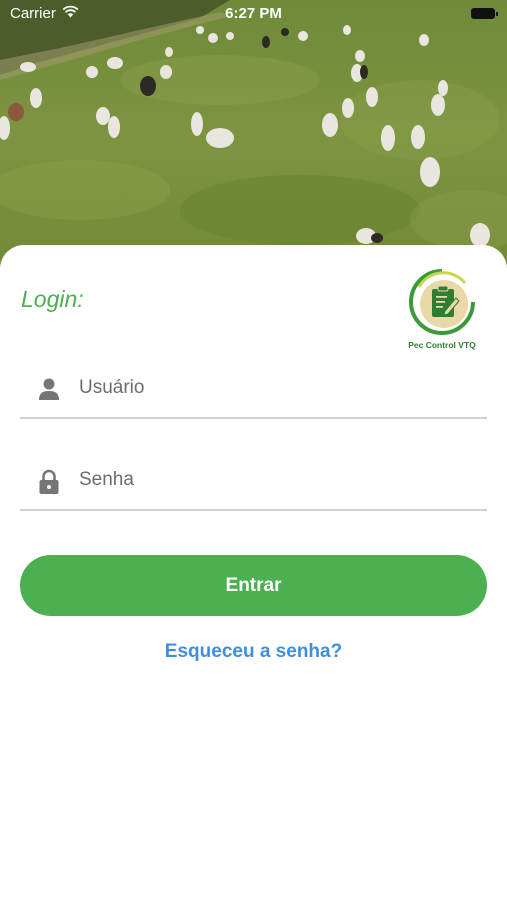 This screenshot has height=900, width=507. I want to click on battery-icon, so click(484, 13).